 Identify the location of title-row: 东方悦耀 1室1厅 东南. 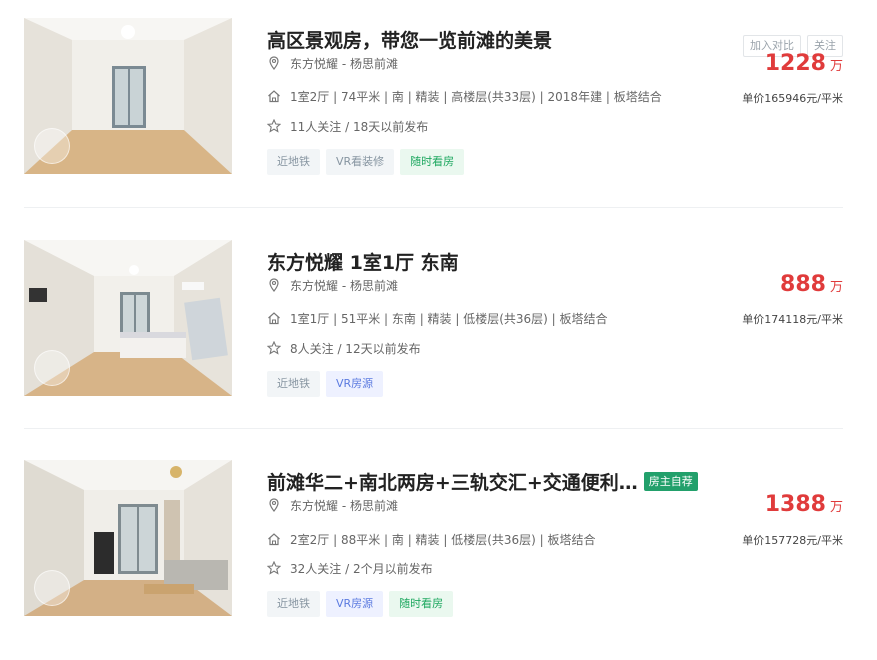
(363, 261).